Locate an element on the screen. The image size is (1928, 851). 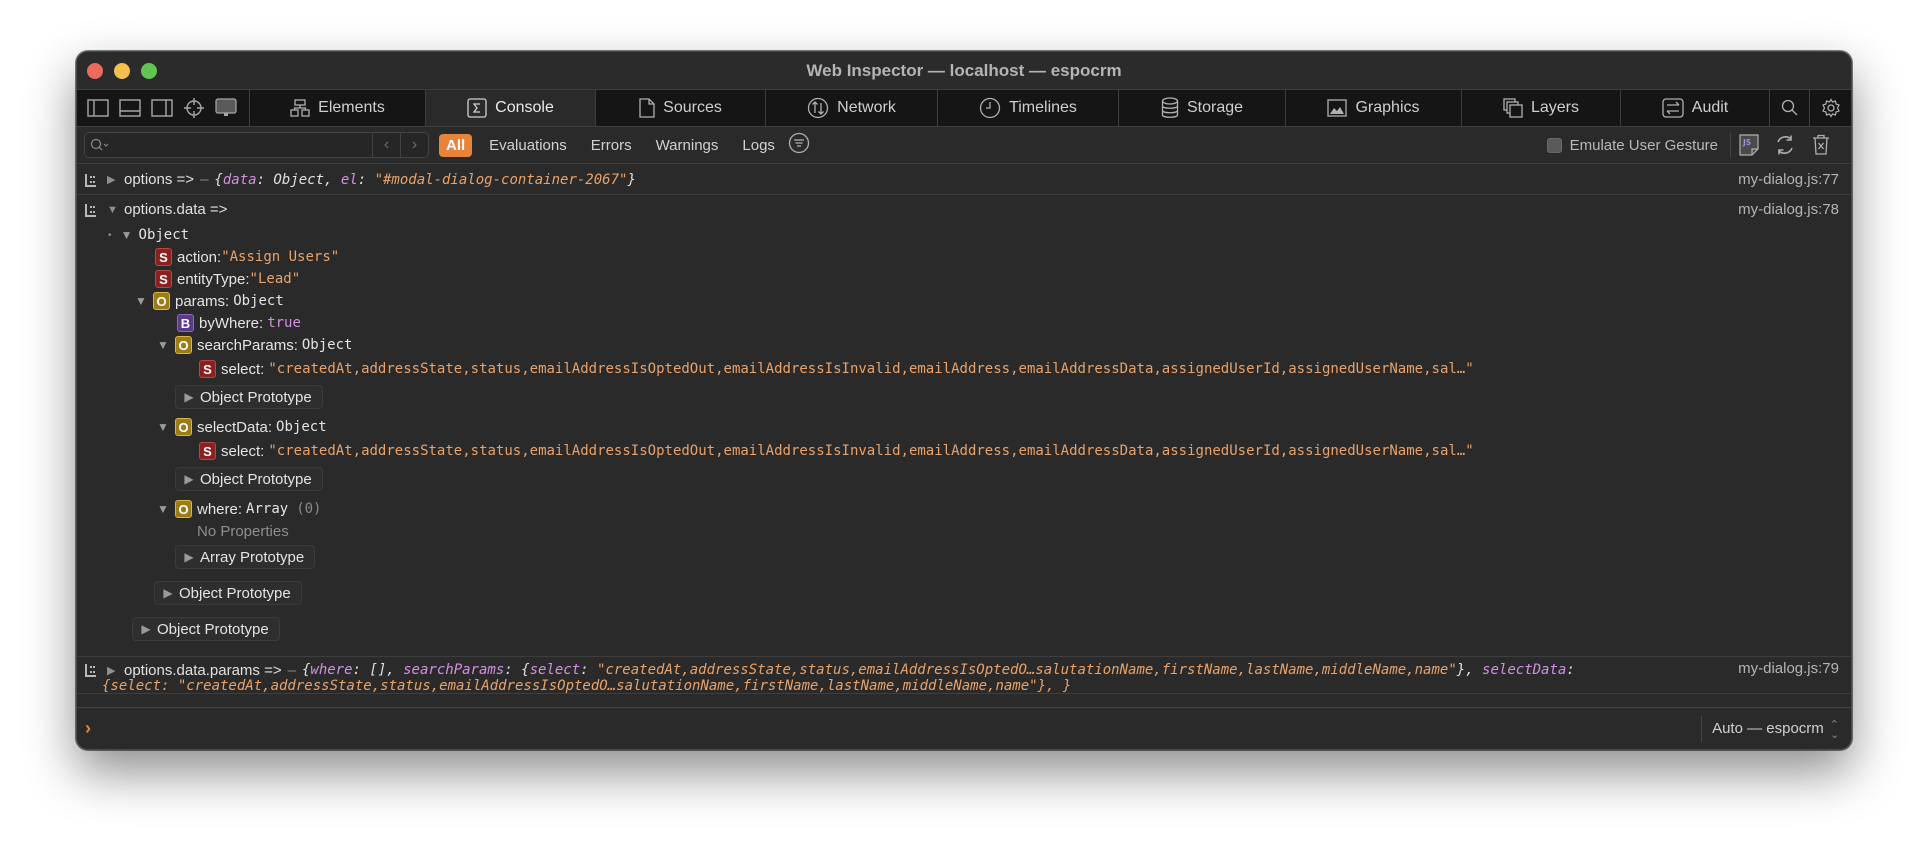
execution-context-selector: Auto — espocrm ⌃ ⌃ is located at coordinates (1776, 728).